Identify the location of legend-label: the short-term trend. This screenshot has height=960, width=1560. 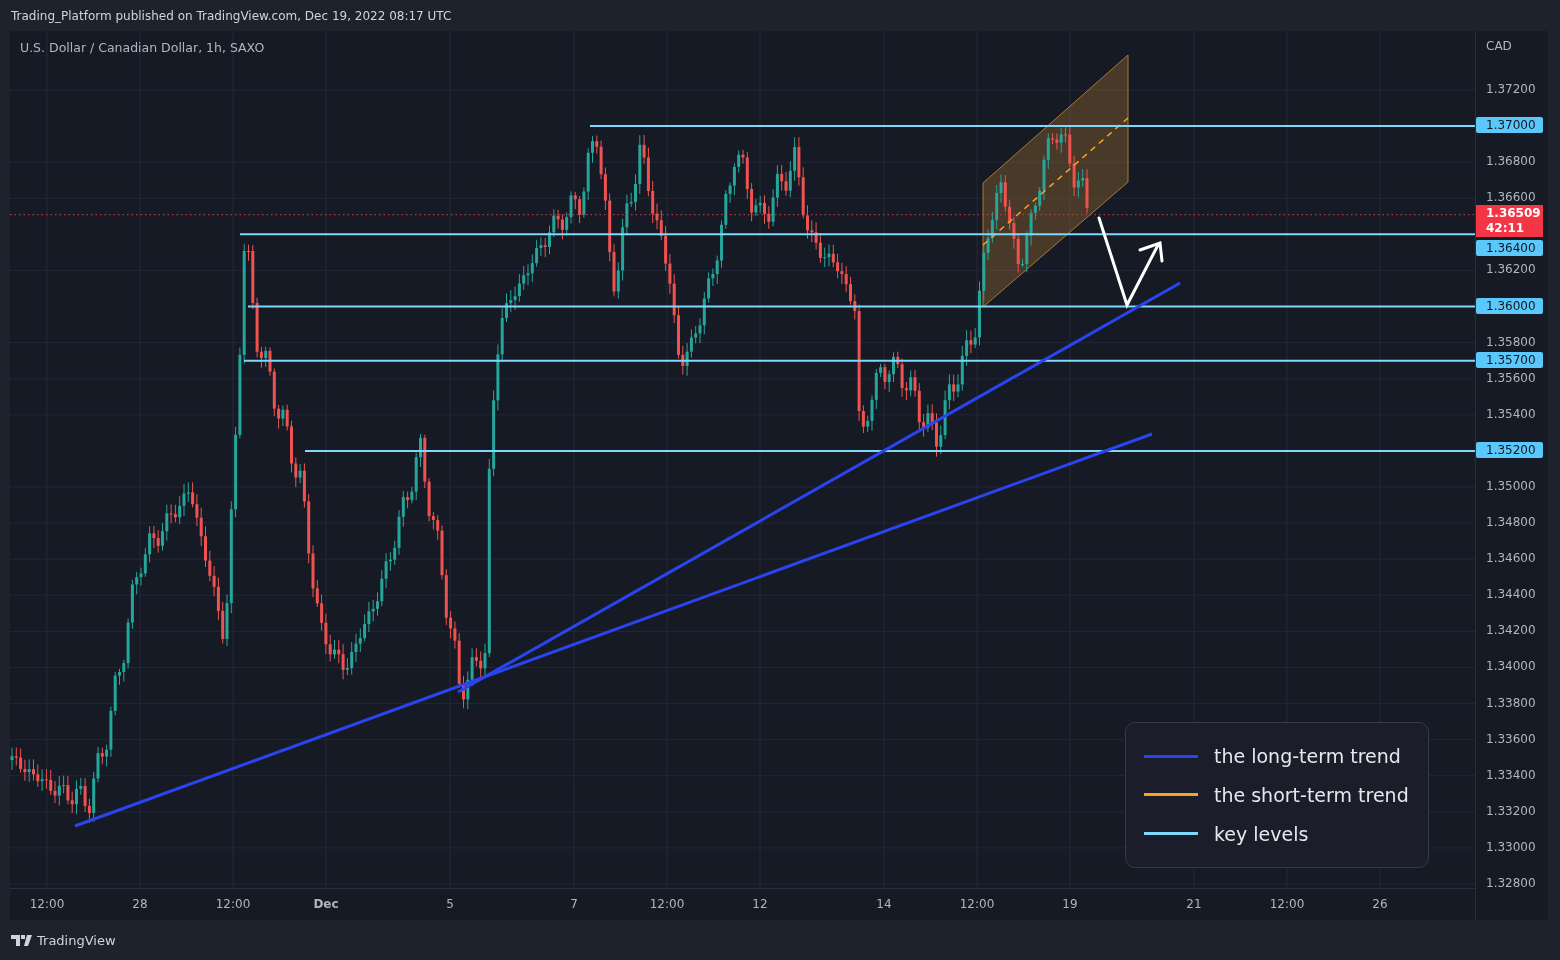
(1311, 795).